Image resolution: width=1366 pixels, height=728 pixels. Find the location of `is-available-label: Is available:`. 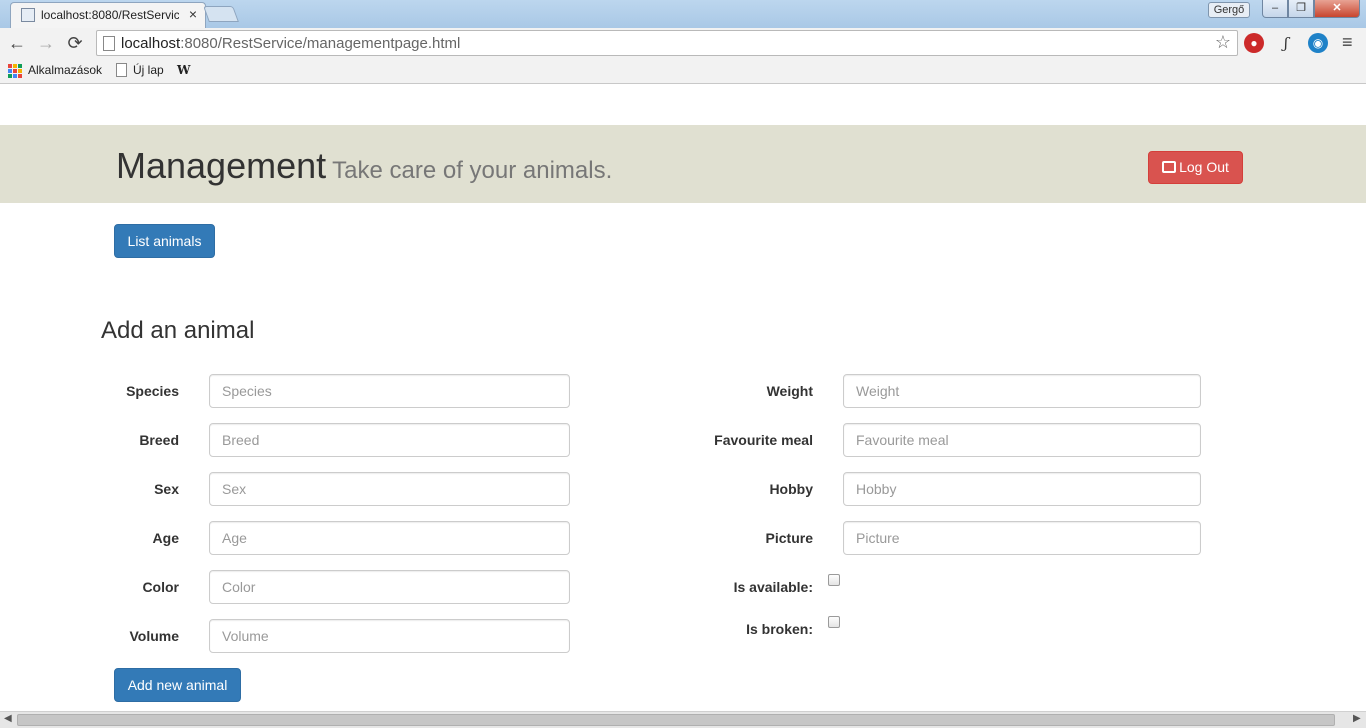

is-available-label: Is available: is located at coordinates (773, 587).